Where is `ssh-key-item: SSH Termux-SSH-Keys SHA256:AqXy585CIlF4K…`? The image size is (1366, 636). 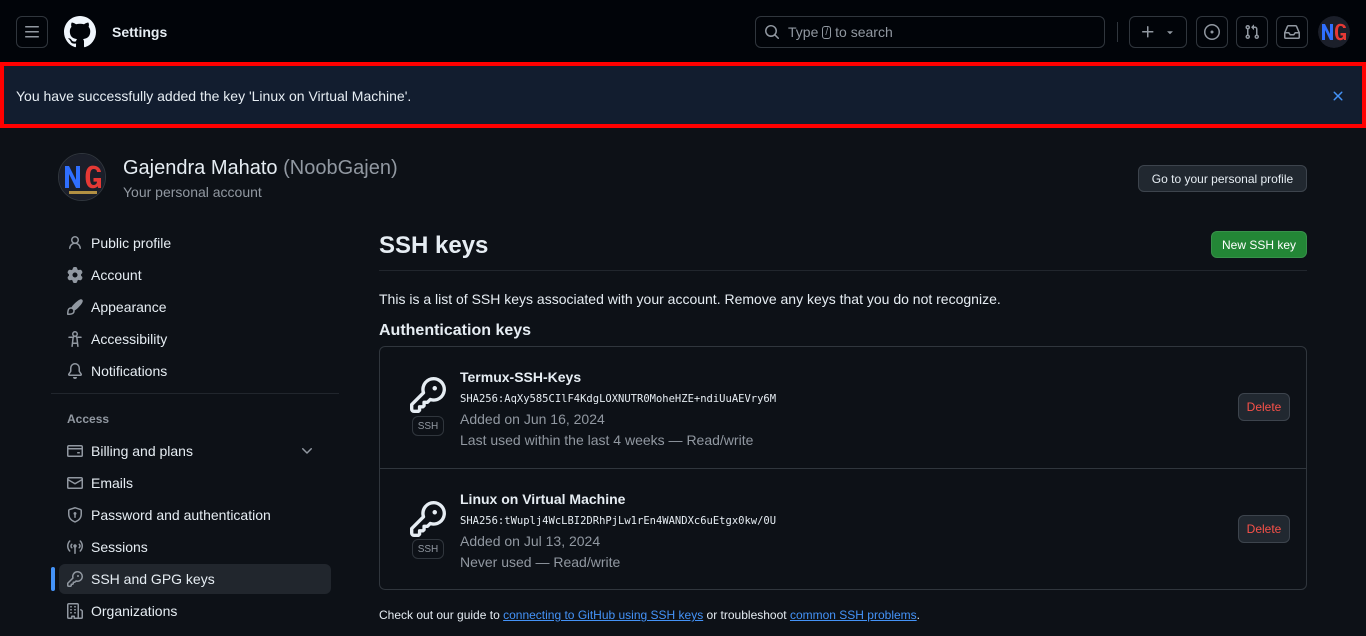 ssh-key-item: SSH Termux-SSH-Keys SHA256:AqXy585CIlF4K… is located at coordinates (843, 407).